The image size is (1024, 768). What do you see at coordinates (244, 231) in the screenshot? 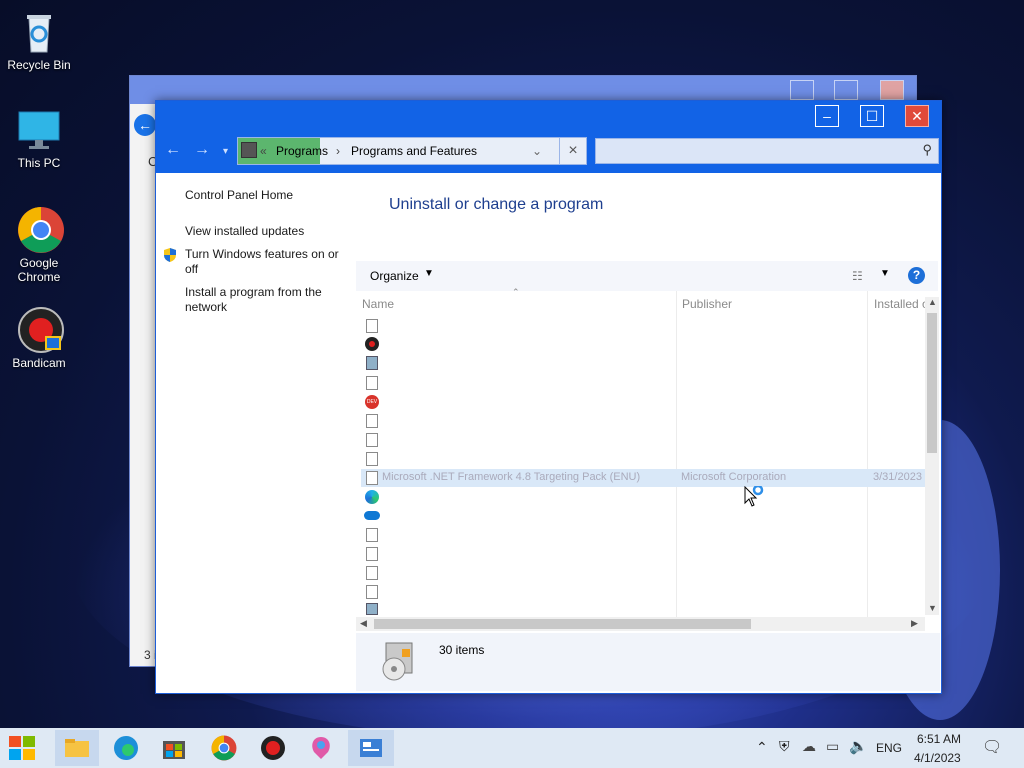
I see `view-installed-updates-link: View installed updates` at bounding box center [244, 231].